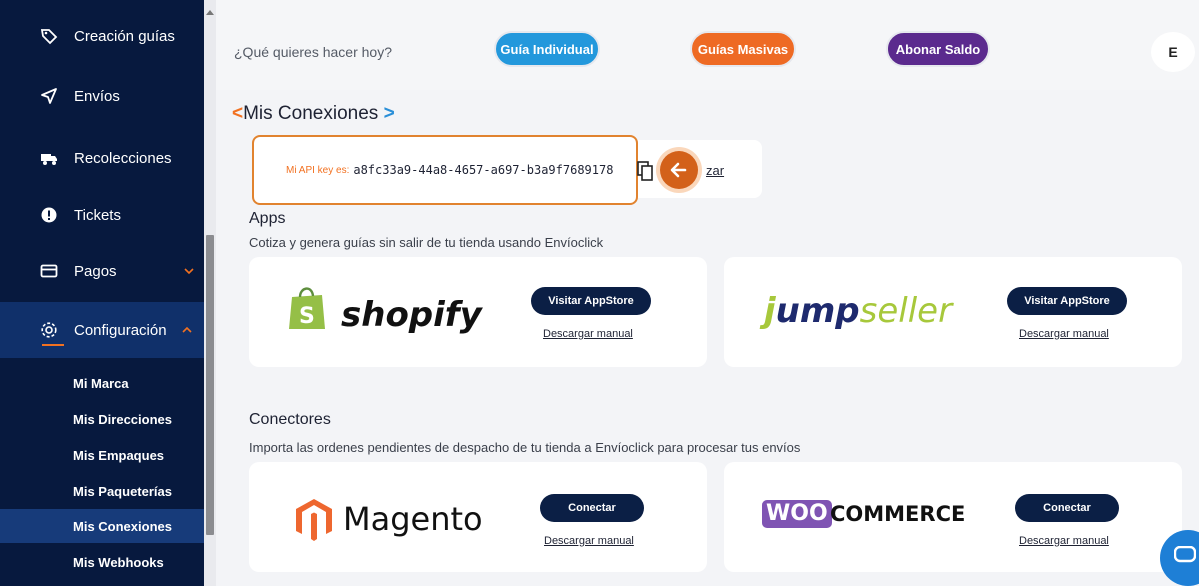 The image size is (1199, 586). I want to click on sidebar-item-pagos: Pagos, so click(102, 271).